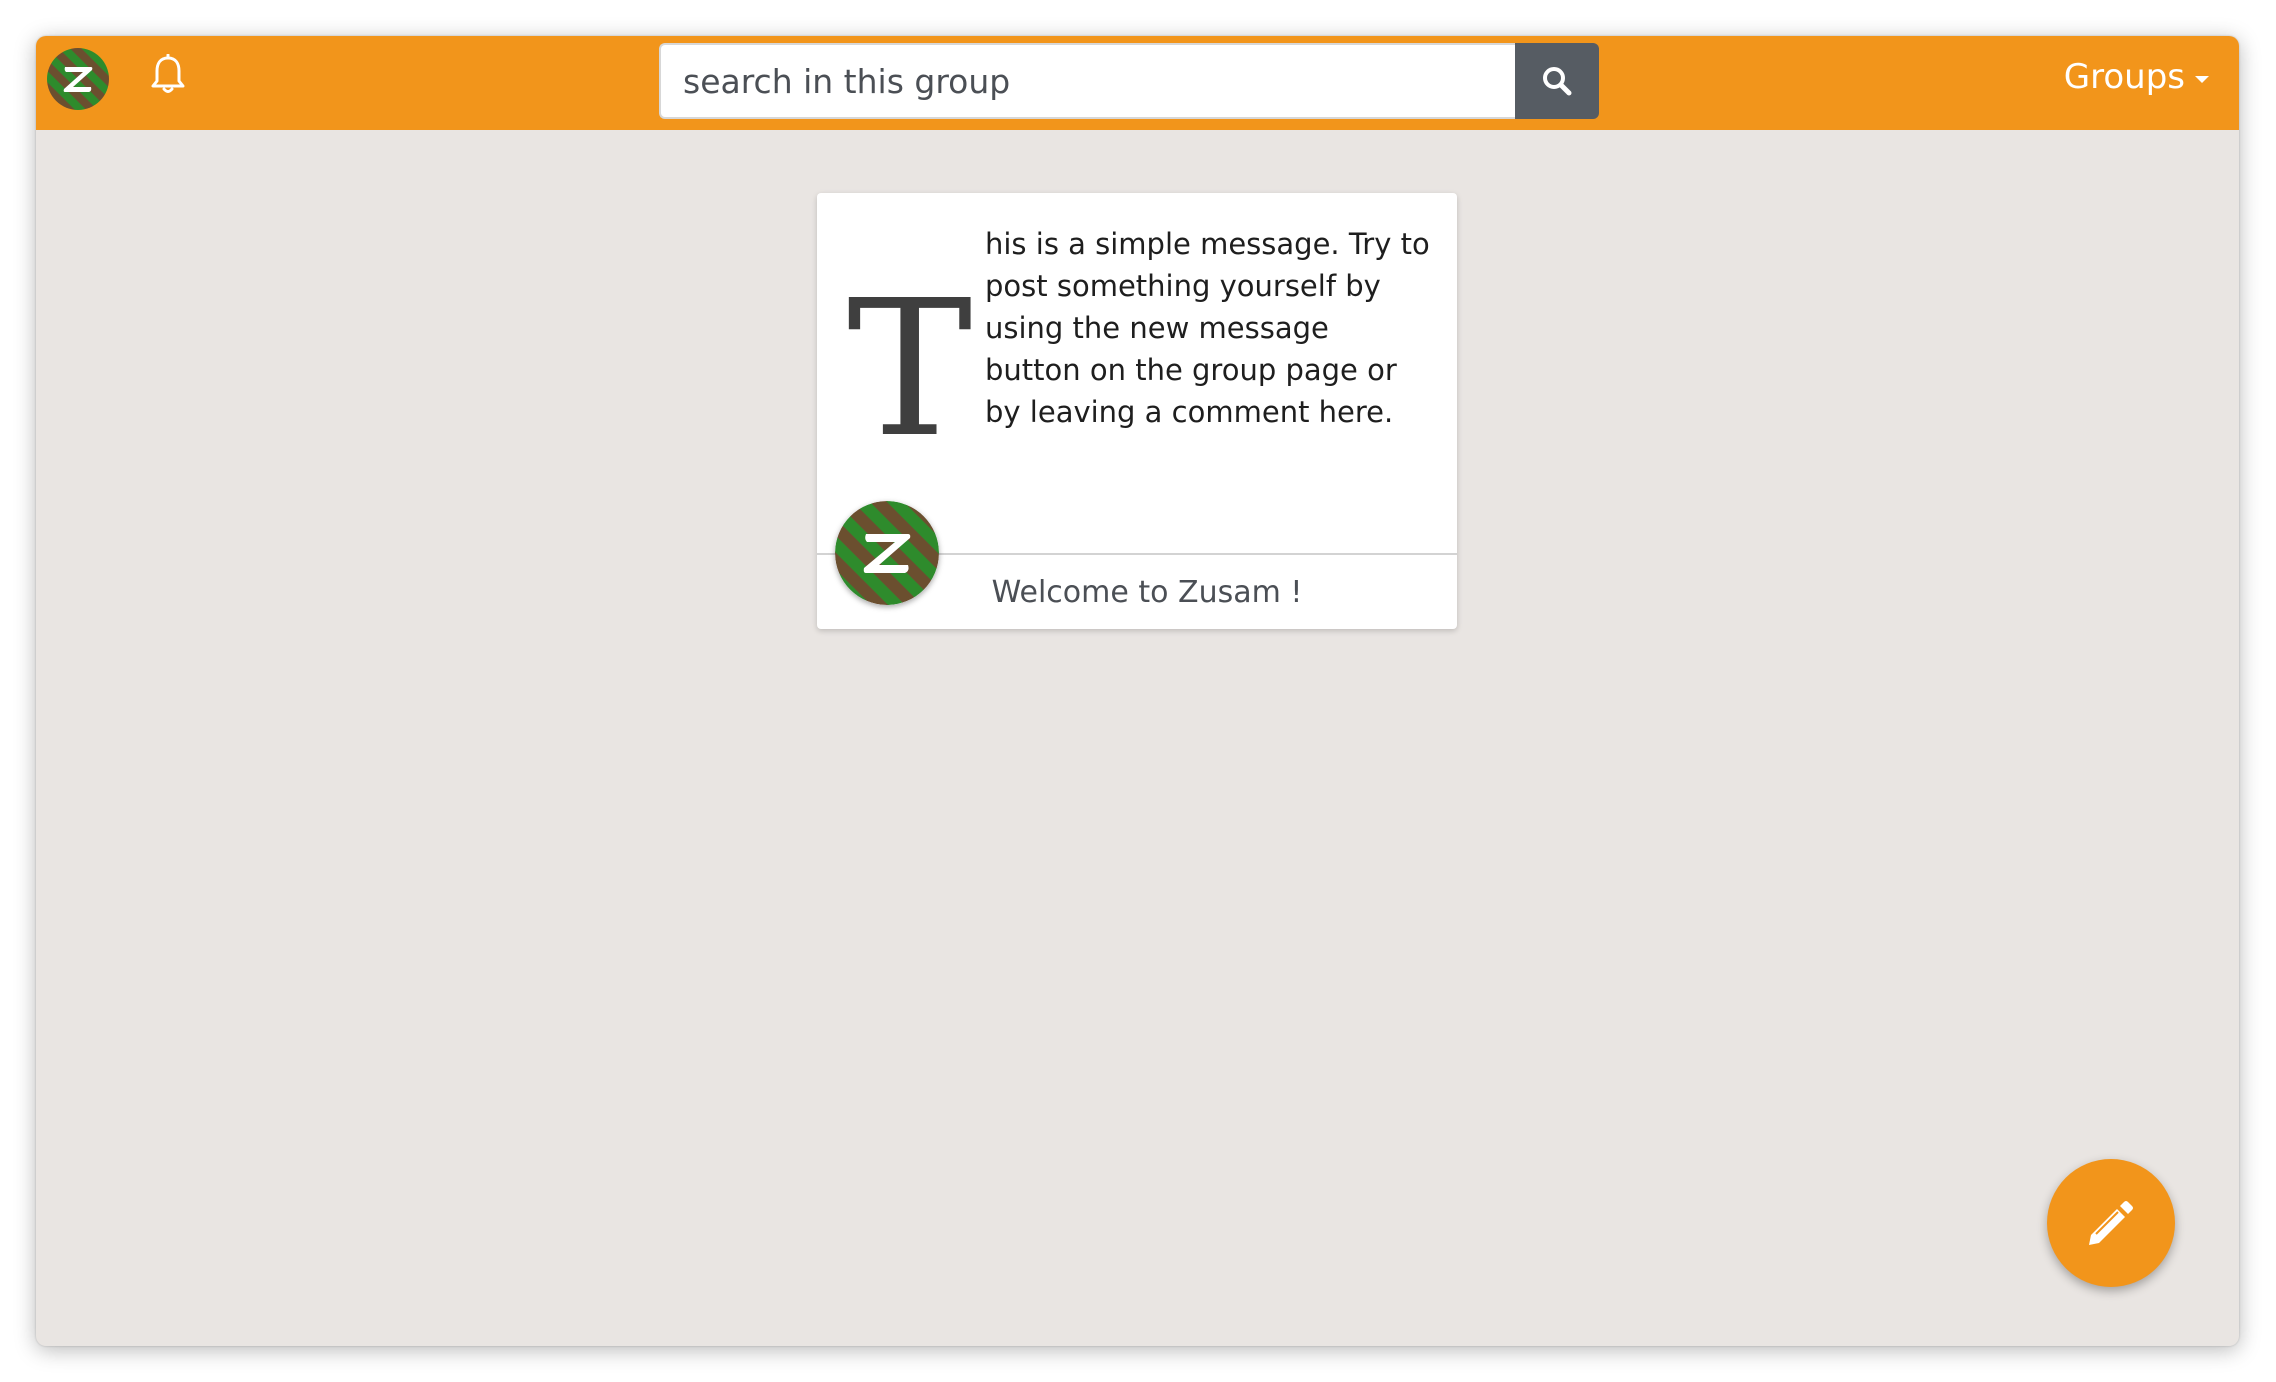  I want to click on search-icon, so click(1557, 81).